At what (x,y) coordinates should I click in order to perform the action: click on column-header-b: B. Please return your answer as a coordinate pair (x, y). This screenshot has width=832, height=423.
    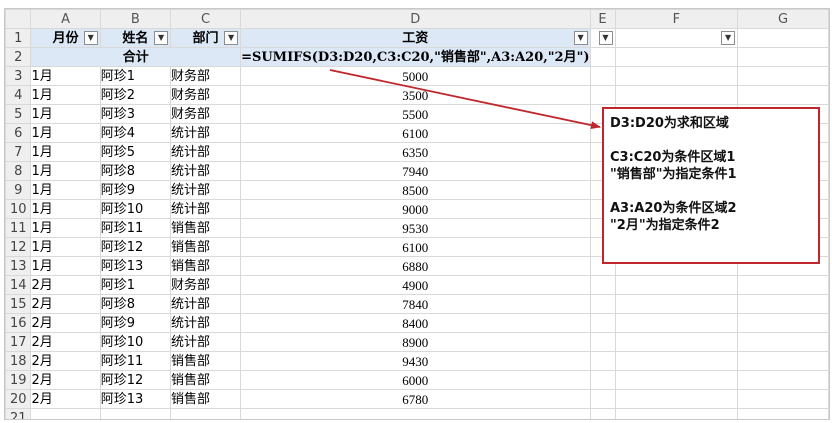
    Looking at the image, I should click on (135, 19).